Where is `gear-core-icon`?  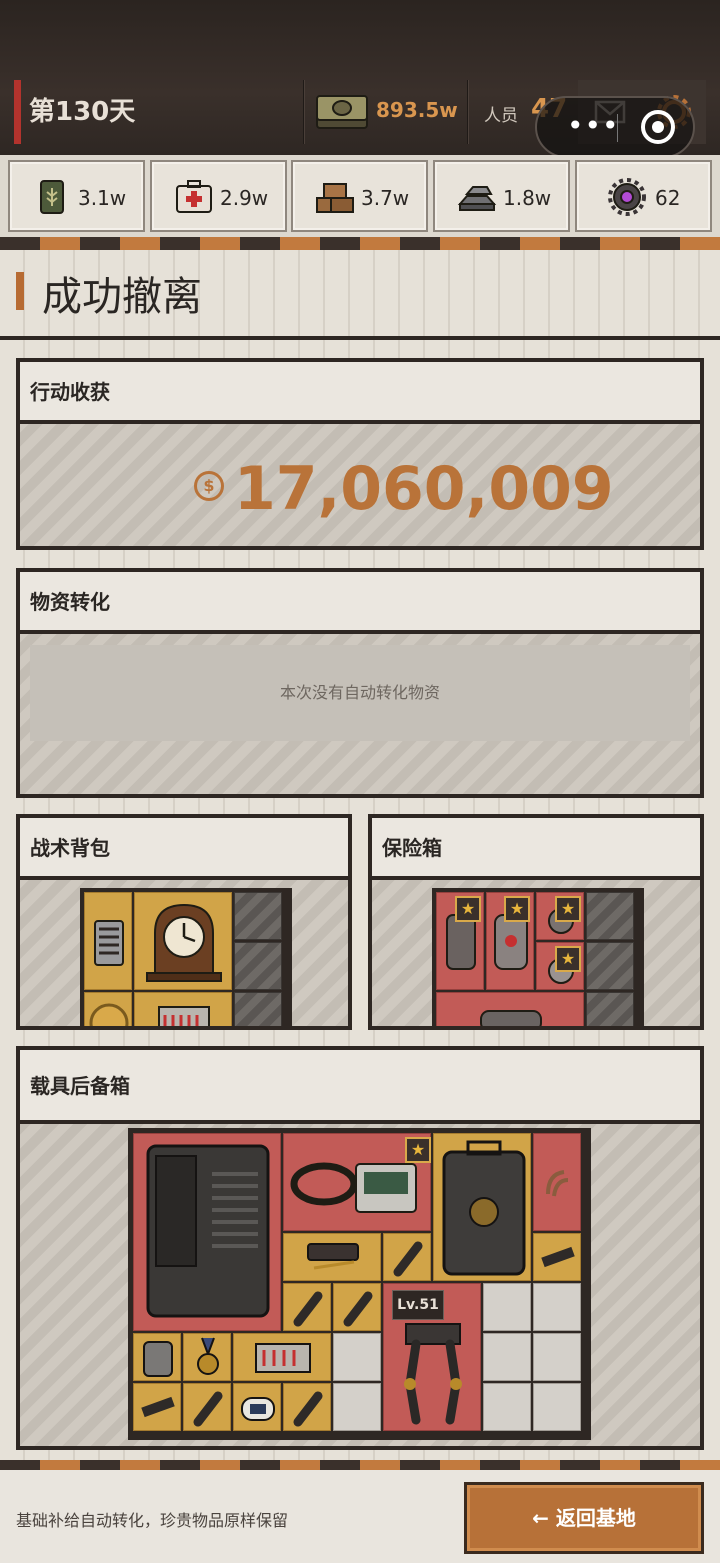
gear-core-icon is located at coordinates (627, 197).